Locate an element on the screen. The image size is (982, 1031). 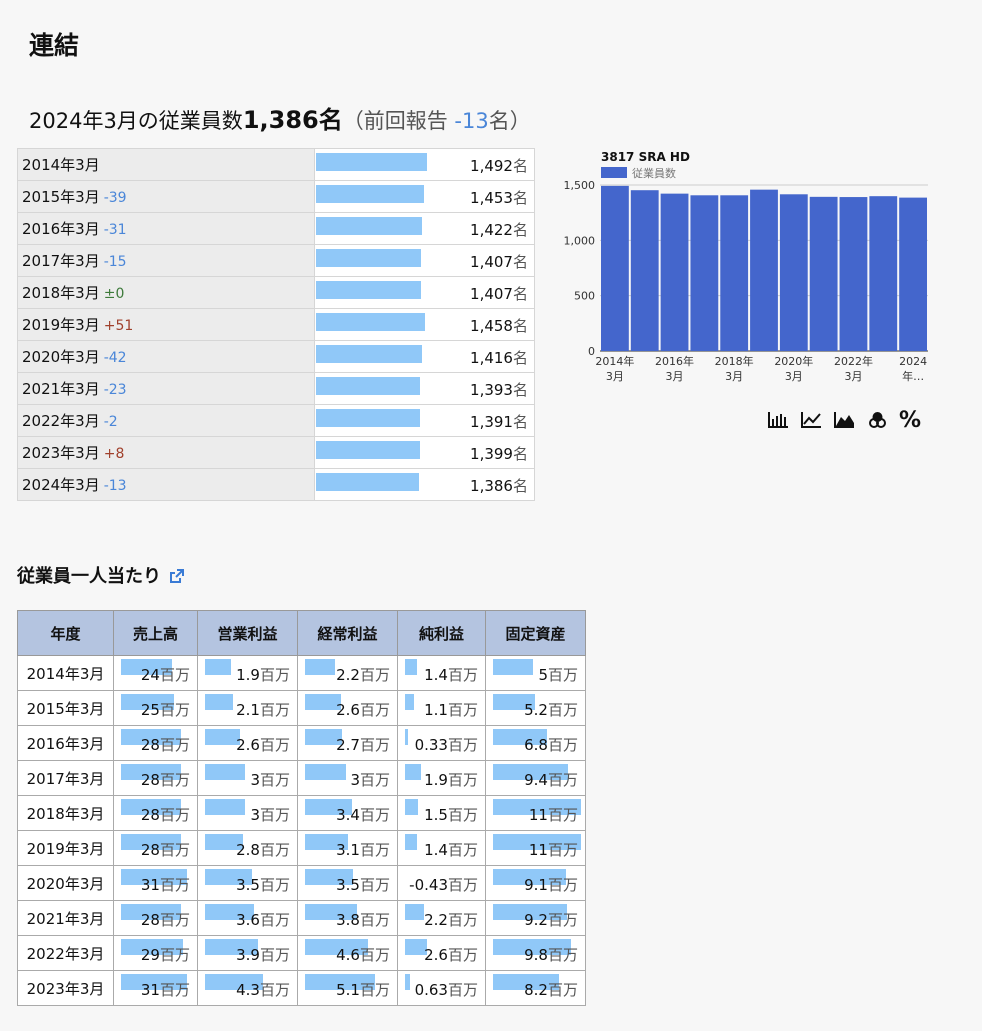
per-employee-year: 2022年3月 is located at coordinates (65, 953).